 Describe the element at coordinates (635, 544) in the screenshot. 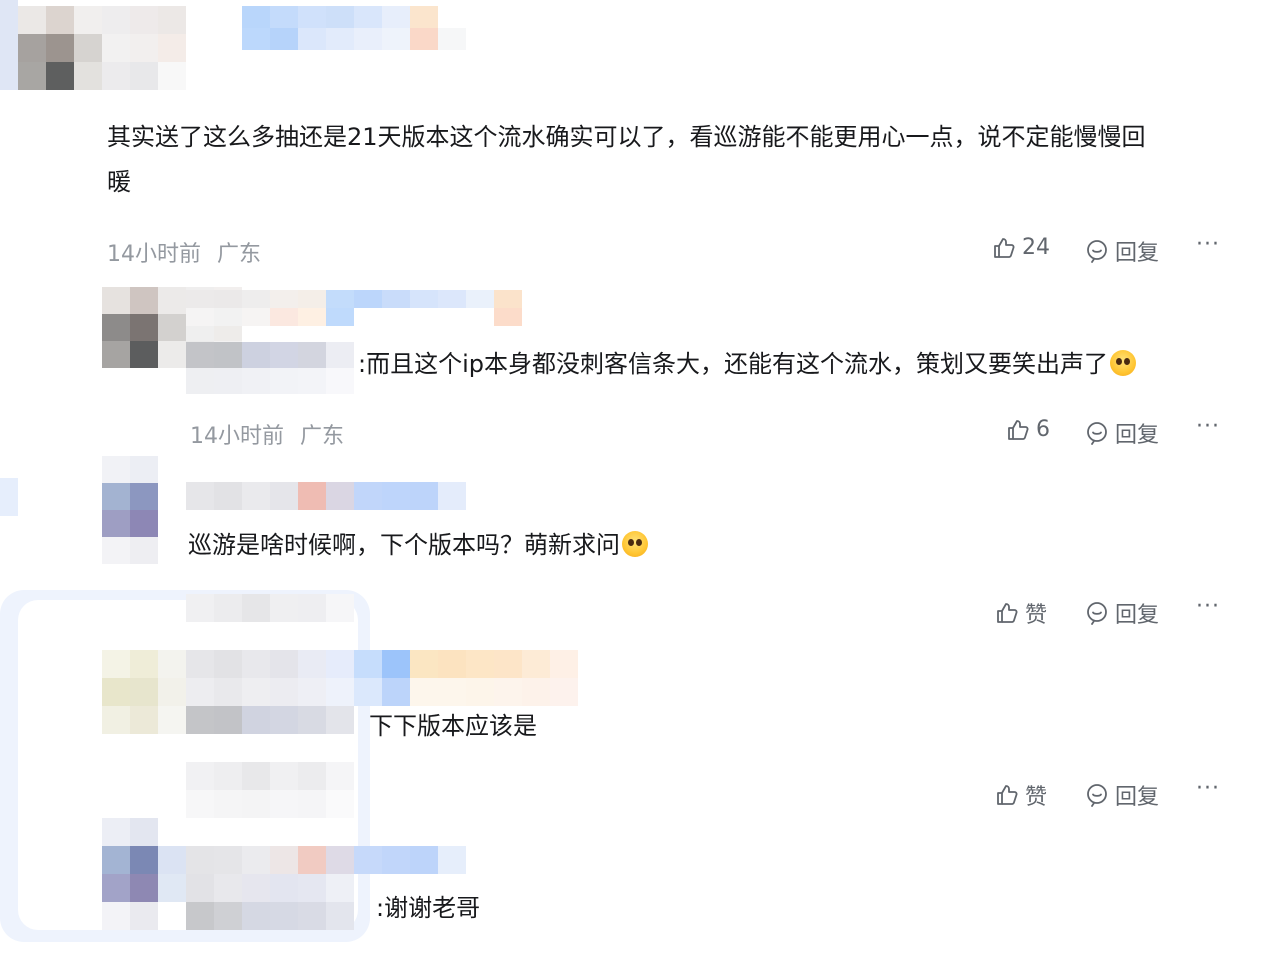

I see `pleading-emoji-icon` at that location.